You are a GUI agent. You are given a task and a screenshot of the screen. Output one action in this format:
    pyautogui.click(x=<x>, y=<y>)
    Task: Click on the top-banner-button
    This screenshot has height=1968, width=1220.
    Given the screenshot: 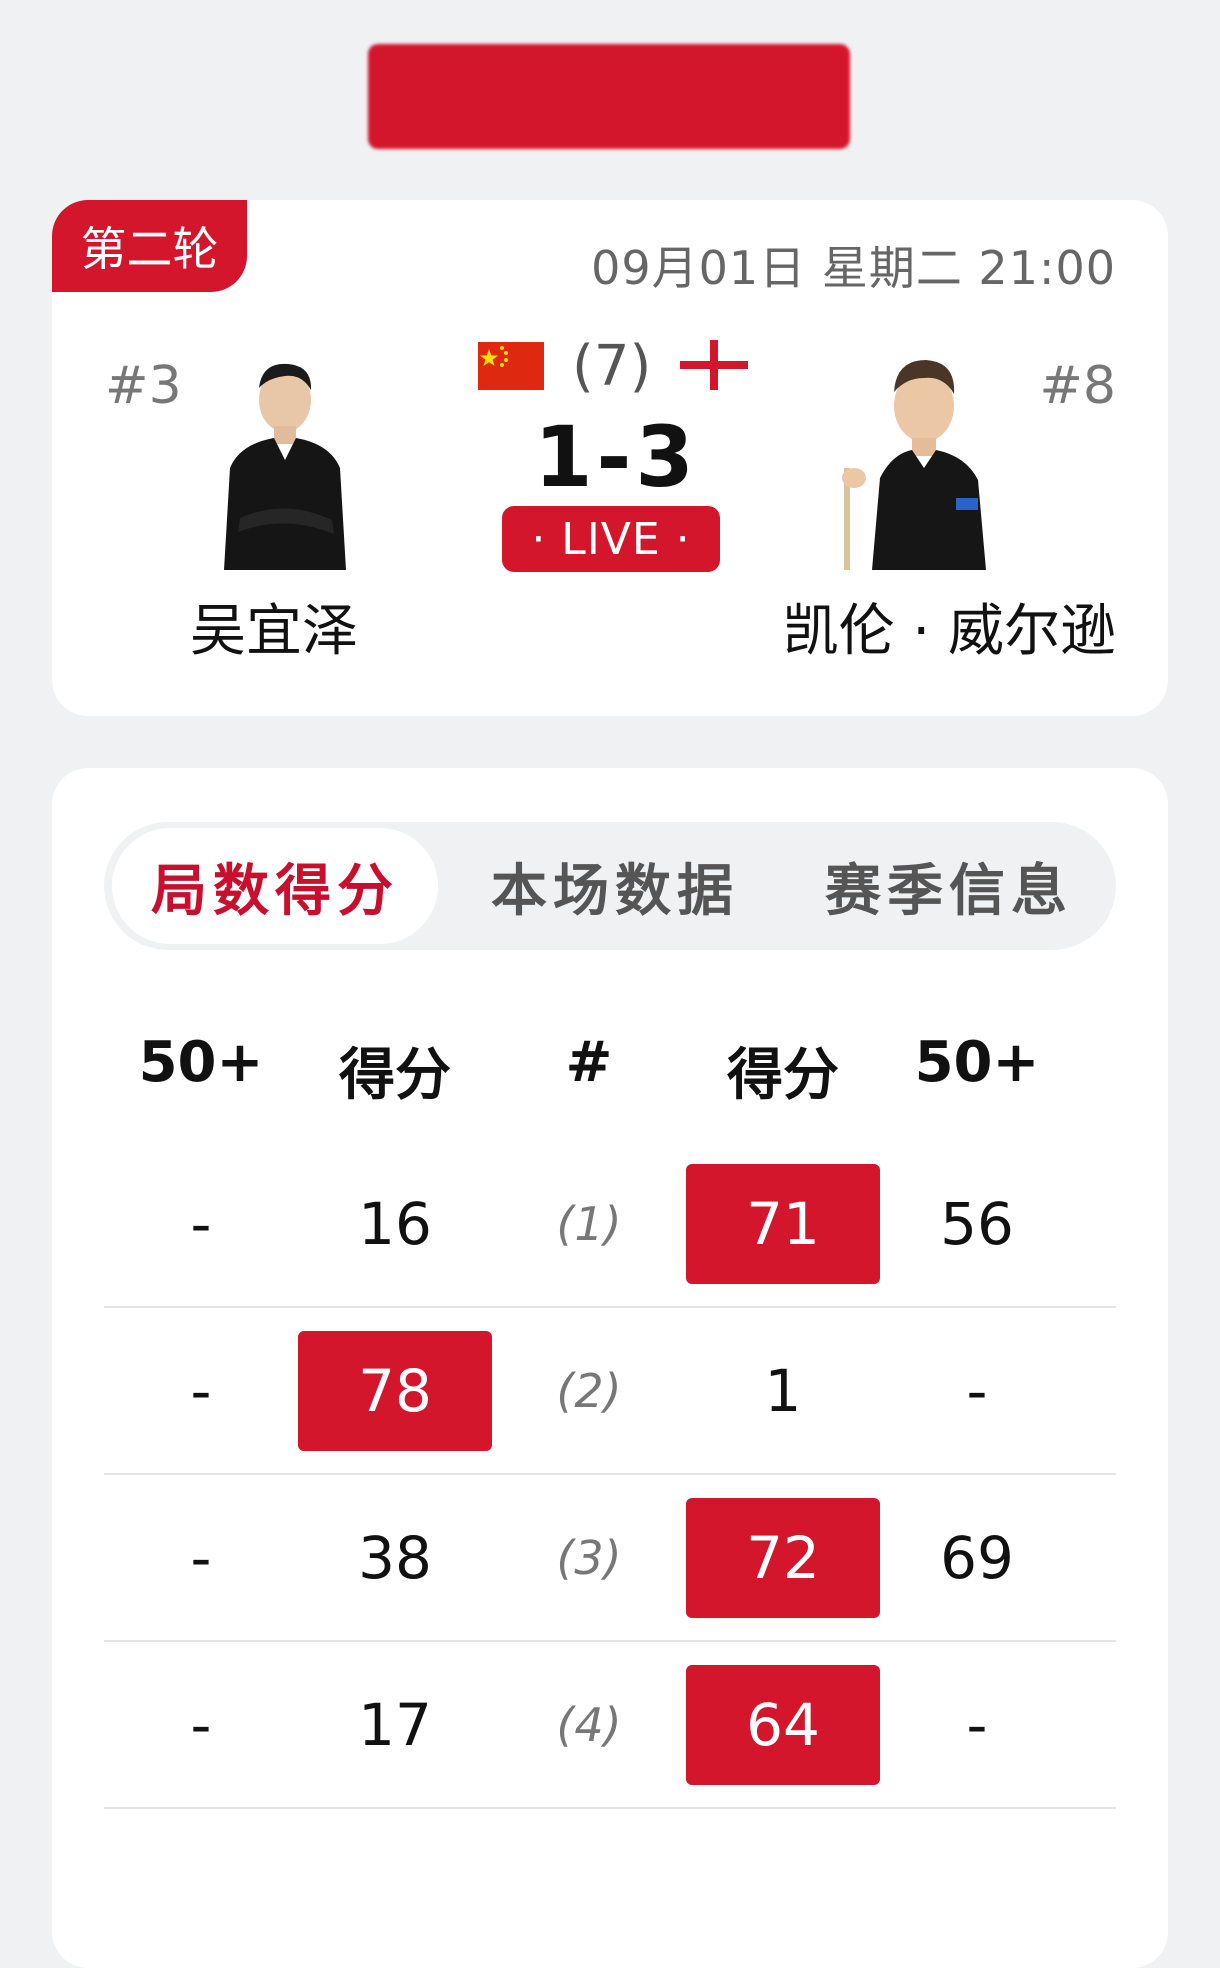 What is the action you would take?
    pyautogui.click(x=609, y=96)
    